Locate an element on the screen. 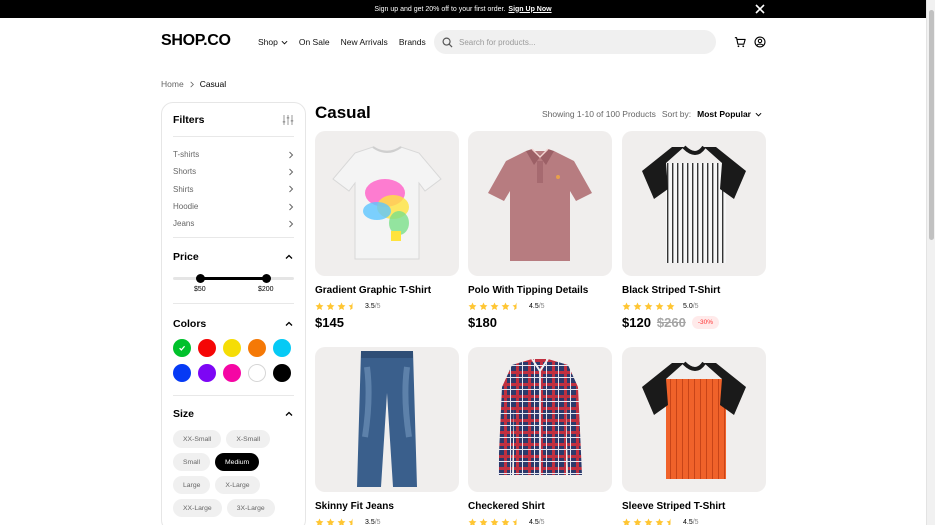 Image resolution: width=935 pixels, height=525 pixels. sign-up-link: Sign Up Now is located at coordinates (529, 9).